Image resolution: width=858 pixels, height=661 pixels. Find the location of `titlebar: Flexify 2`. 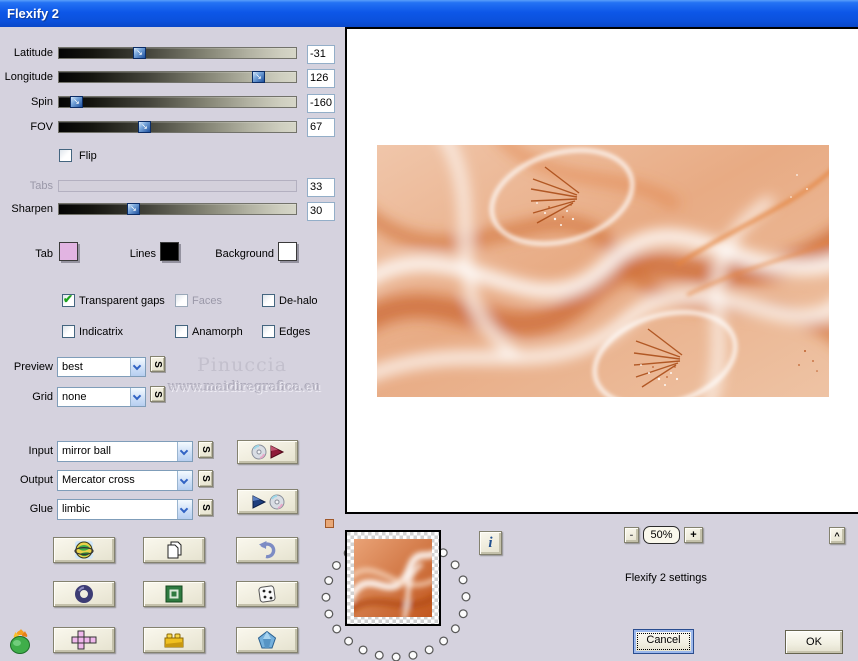

titlebar: Flexify 2 is located at coordinates (429, 13).